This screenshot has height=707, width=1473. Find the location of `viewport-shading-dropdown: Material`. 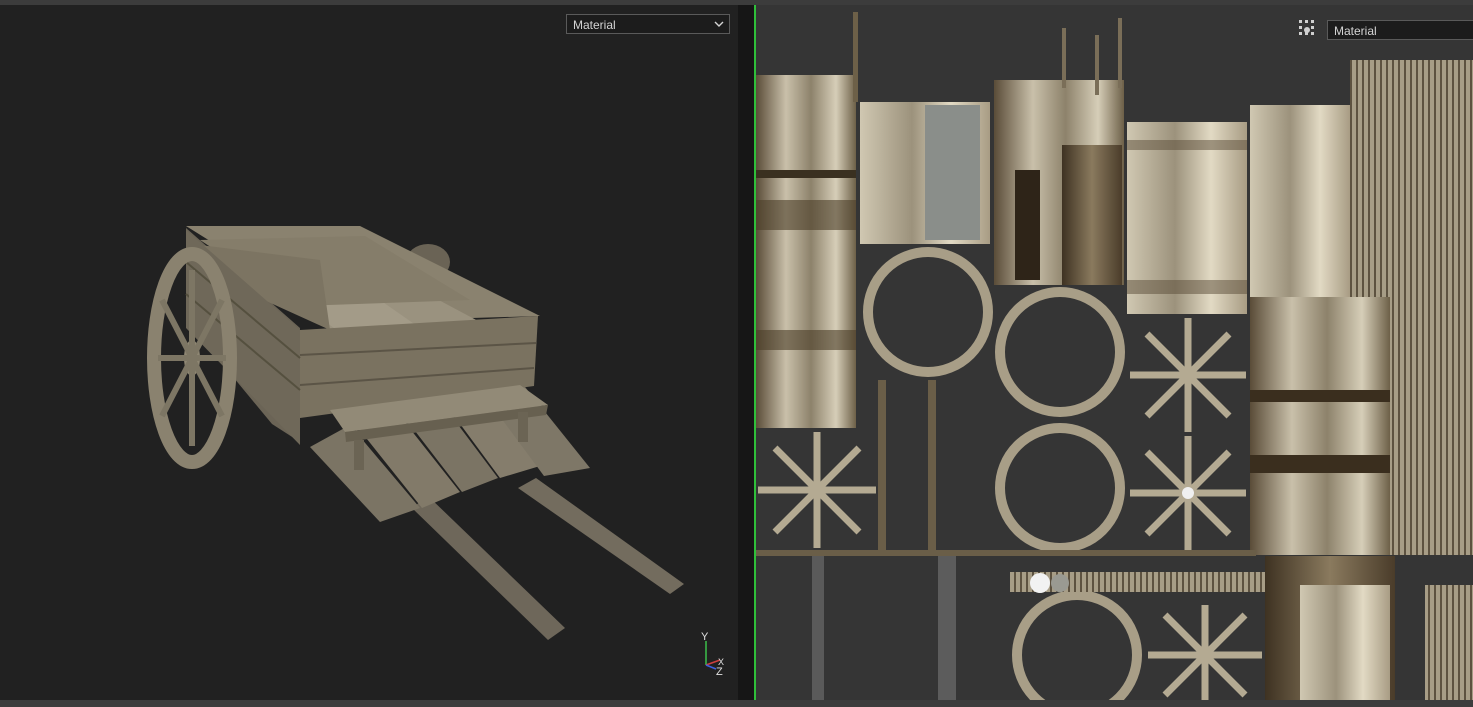

viewport-shading-dropdown: Material is located at coordinates (648, 24).